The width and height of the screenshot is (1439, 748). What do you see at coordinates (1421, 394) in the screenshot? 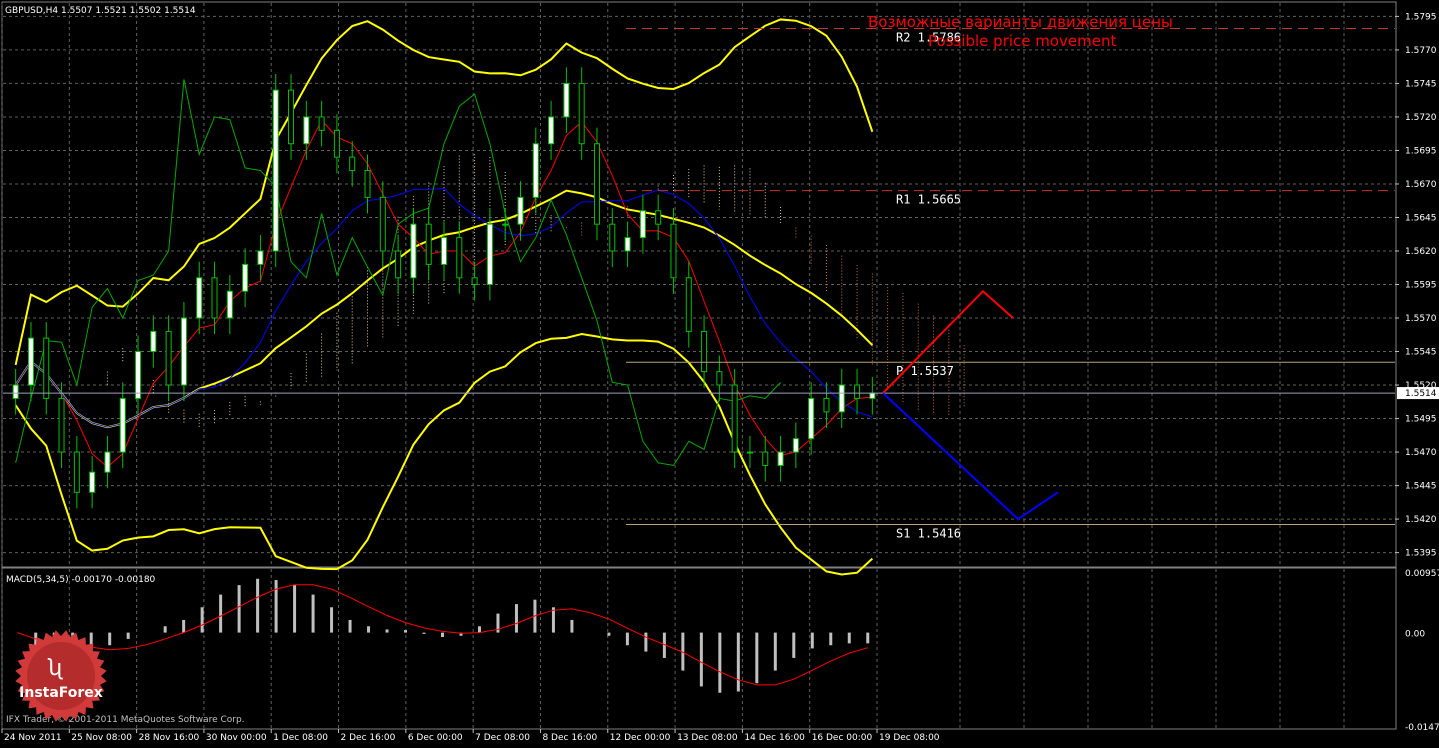
I see `current-price-label: 1.5514` at bounding box center [1421, 394].